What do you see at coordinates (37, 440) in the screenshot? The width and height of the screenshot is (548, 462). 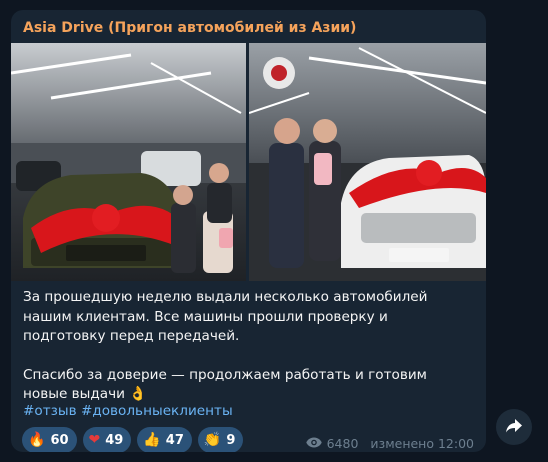 I see `fire-icon: 🔥` at bounding box center [37, 440].